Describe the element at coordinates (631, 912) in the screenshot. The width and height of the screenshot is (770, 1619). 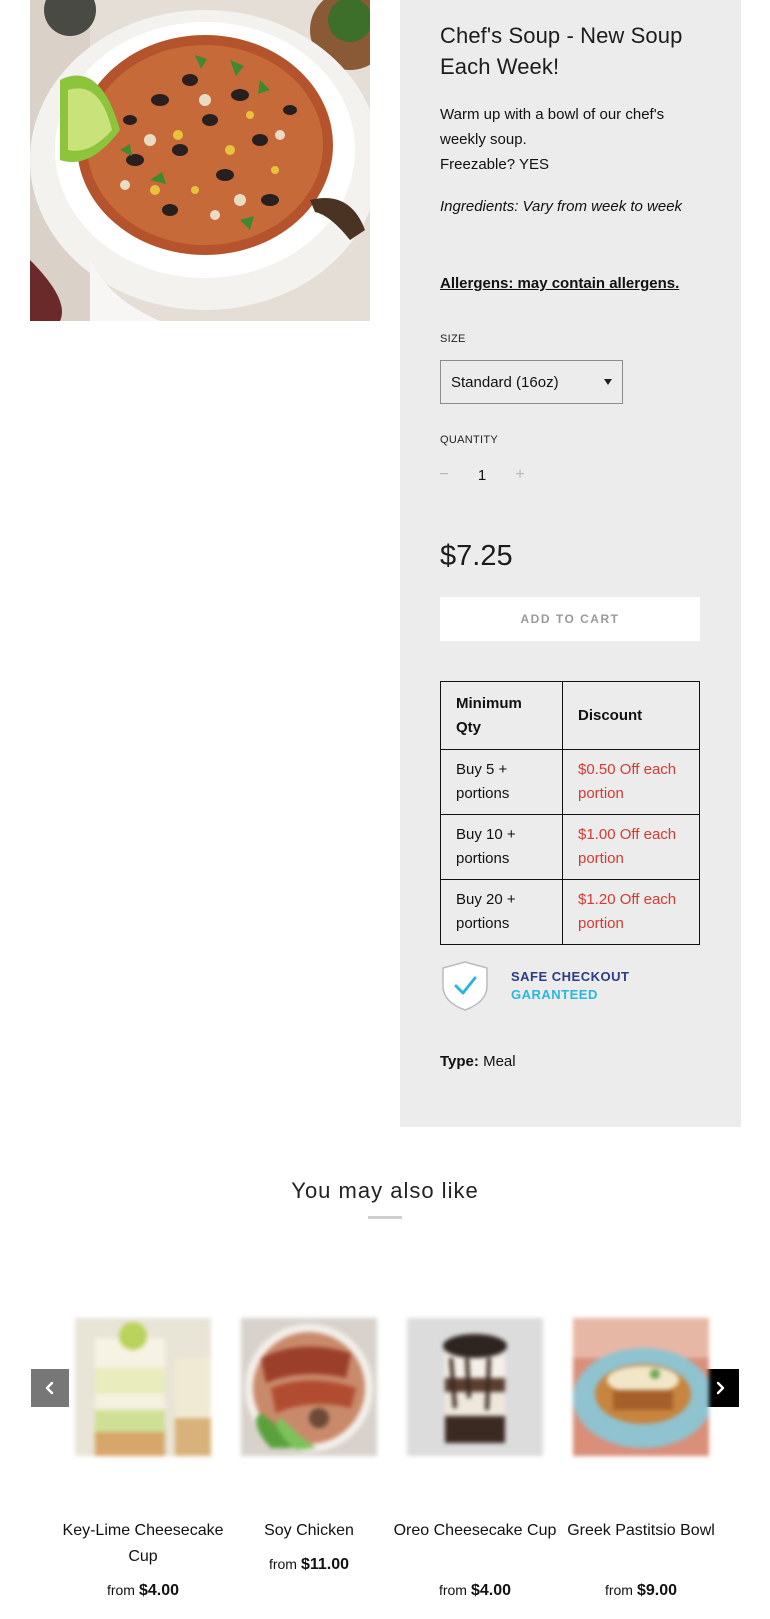
I see `discount-cell: $1.20 Off each portion` at that location.